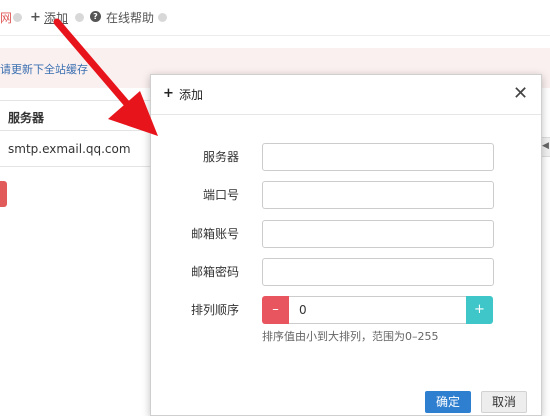  What do you see at coordinates (44, 69) in the screenshot?
I see `refresh-cache-link: 请更新下全站缓存` at bounding box center [44, 69].